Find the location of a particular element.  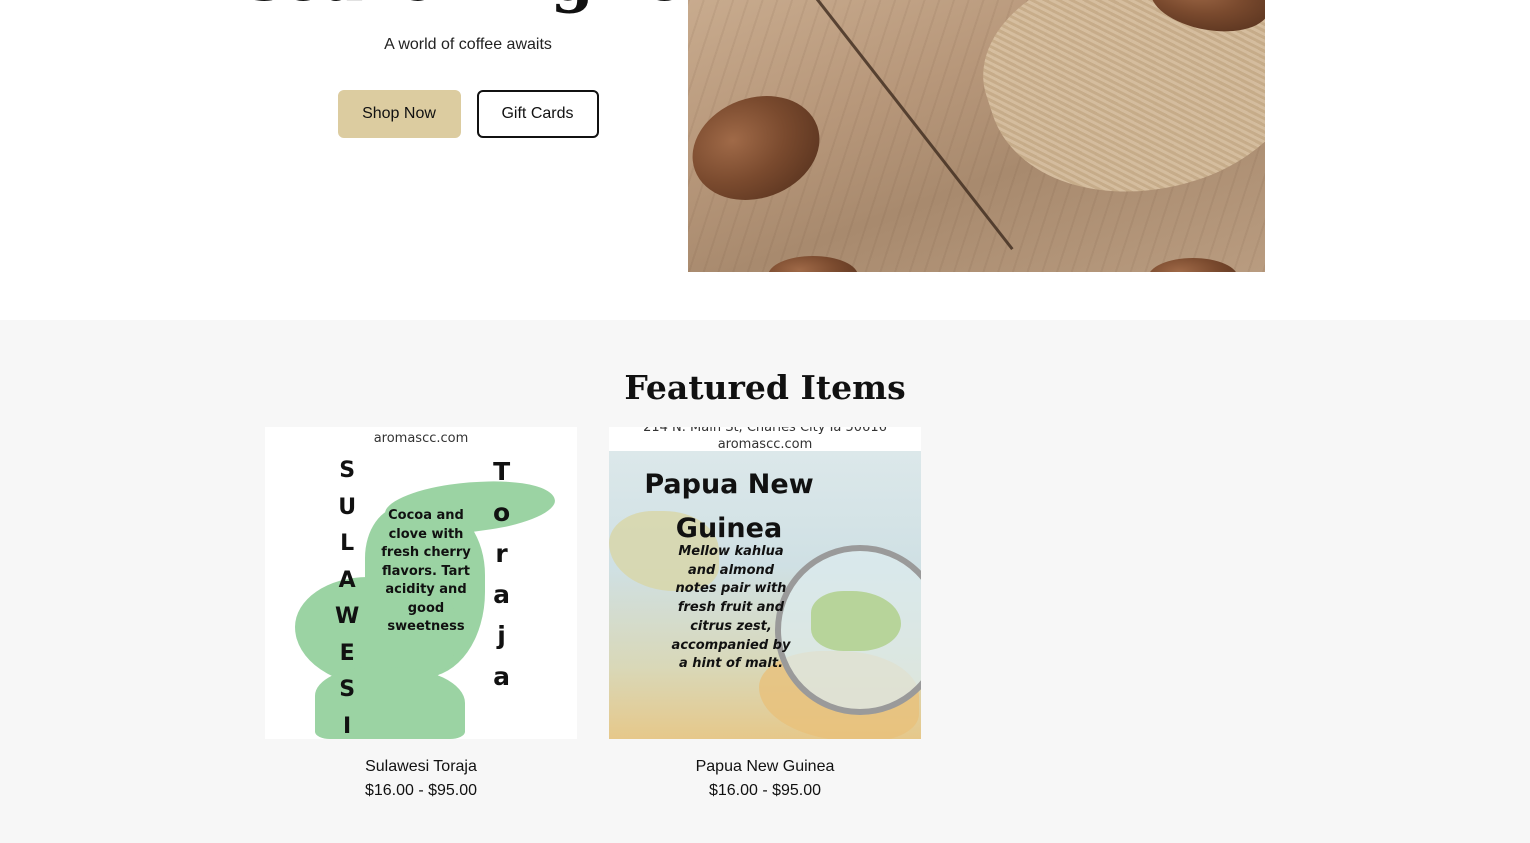

letter: L is located at coordinates (347, 543).